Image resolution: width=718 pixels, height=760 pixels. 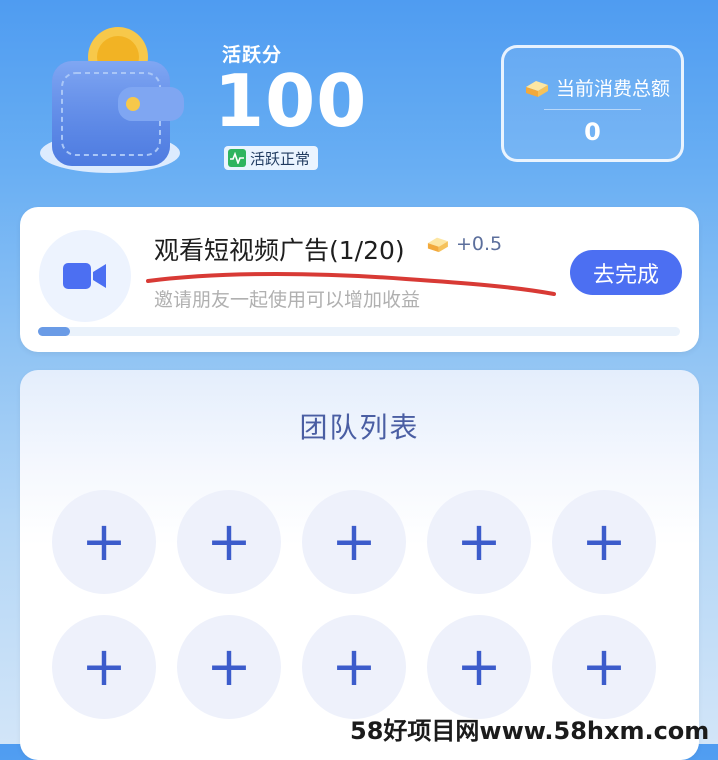 What do you see at coordinates (359, 331) in the screenshot?
I see `task-progress-bar` at bounding box center [359, 331].